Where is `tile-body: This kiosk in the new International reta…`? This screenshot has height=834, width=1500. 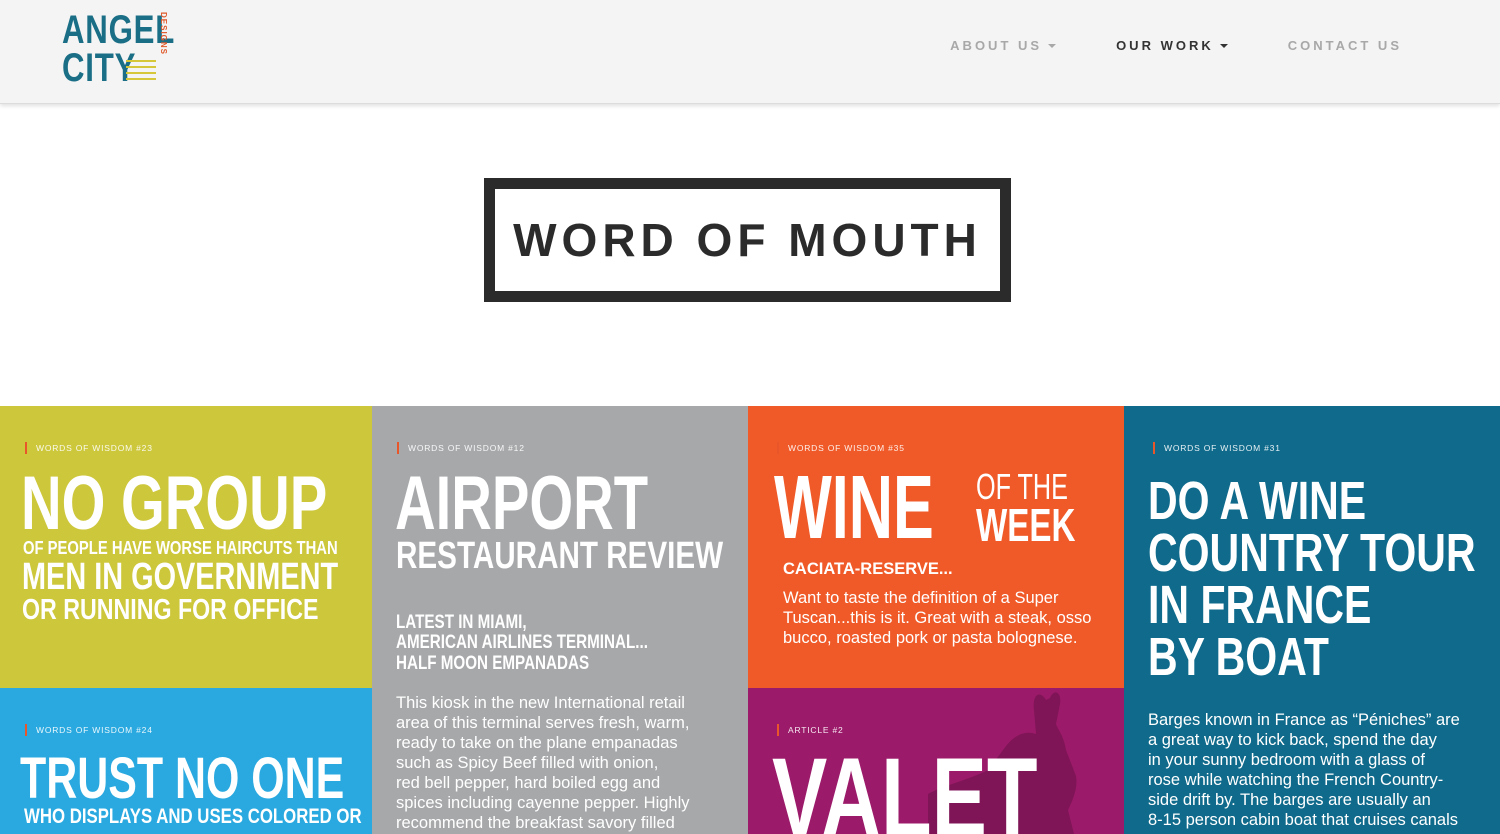 tile-body: This kiosk in the new International reta… is located at coordinates (543, 763).